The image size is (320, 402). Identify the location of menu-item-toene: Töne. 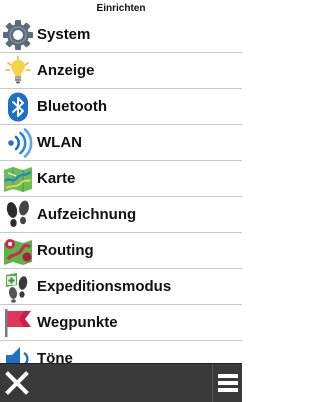
(121, 352).